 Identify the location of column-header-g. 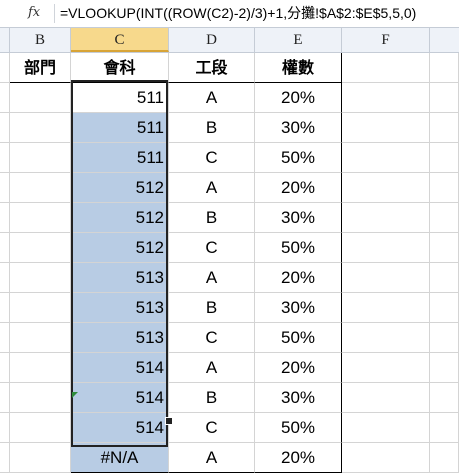
(444, 40).